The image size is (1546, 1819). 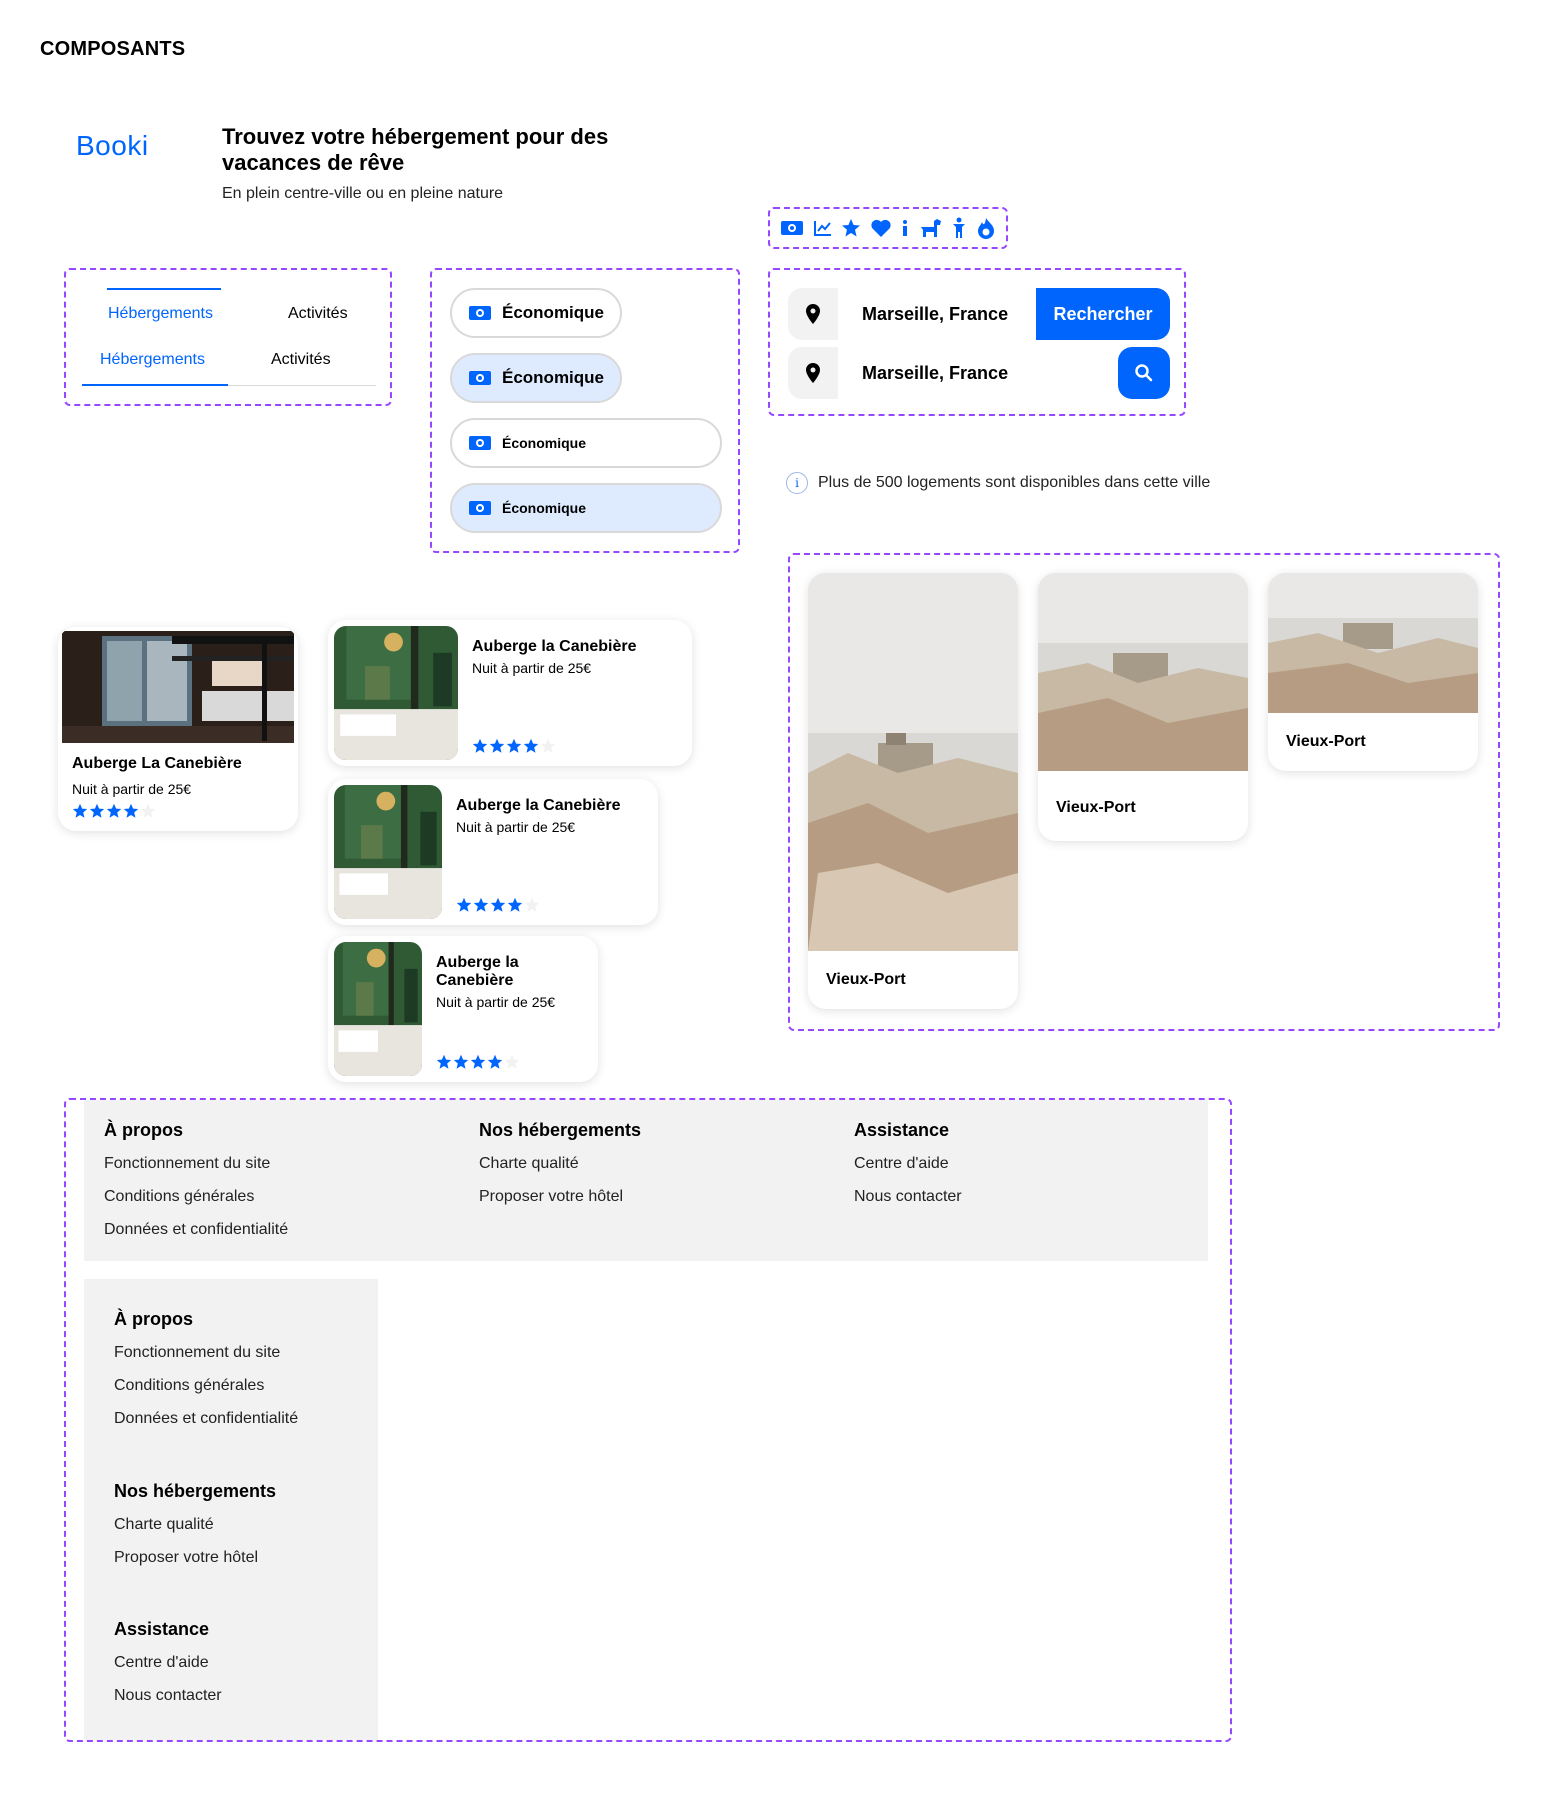 I want to click on tab-activites-mobile: Activités, so click(x=301, y=360).